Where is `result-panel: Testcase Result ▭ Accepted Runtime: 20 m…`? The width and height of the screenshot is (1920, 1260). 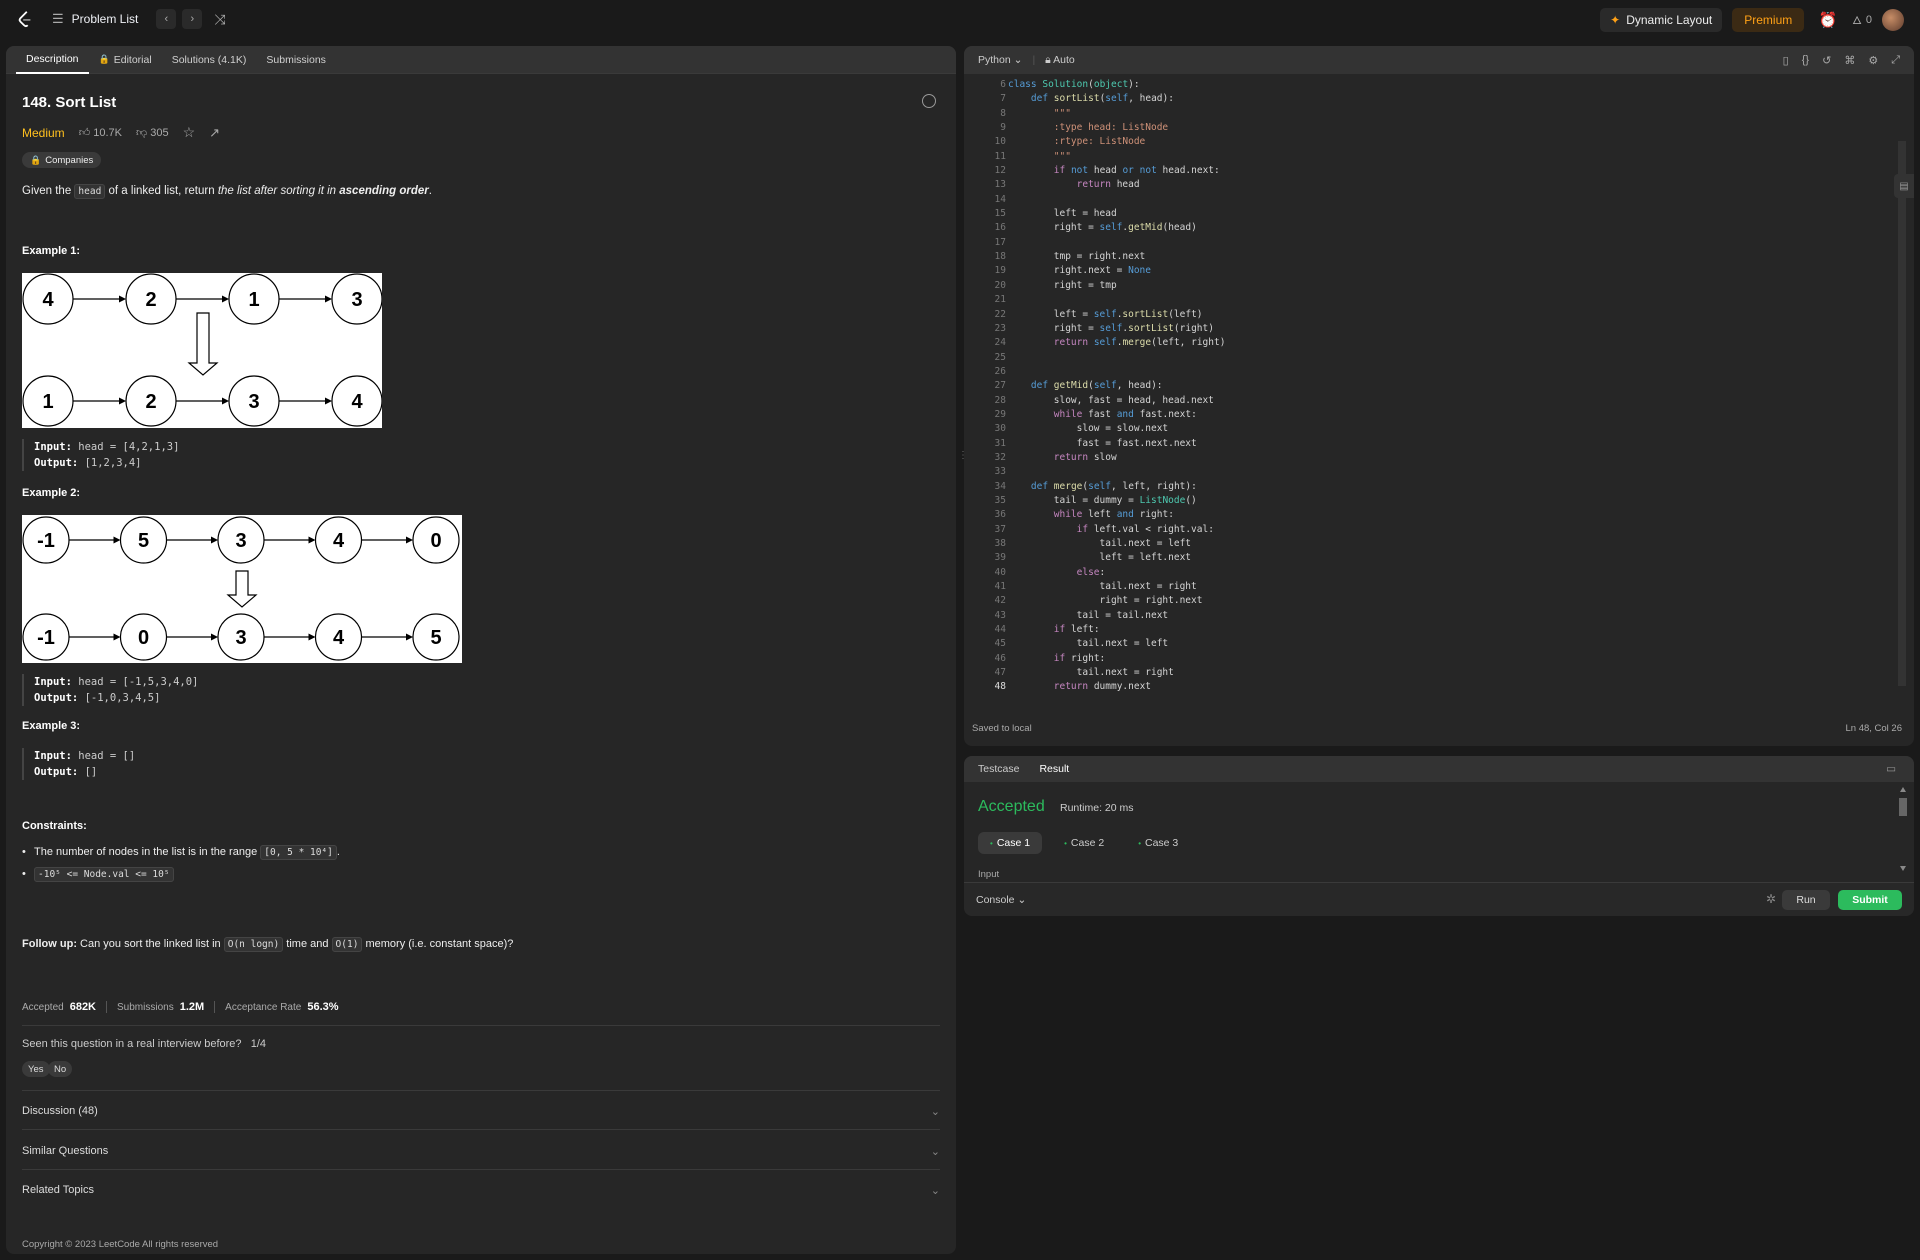
result-panel: Testcase Result ▭ Accepted Runtime: 20 m… is located at coordinates (1439, 836).